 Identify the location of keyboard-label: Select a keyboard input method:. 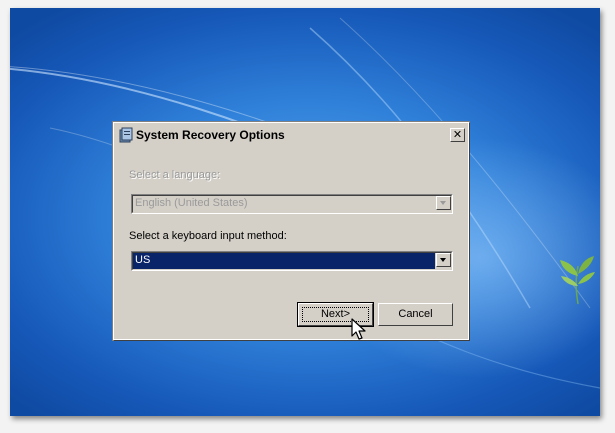
(208, 236).